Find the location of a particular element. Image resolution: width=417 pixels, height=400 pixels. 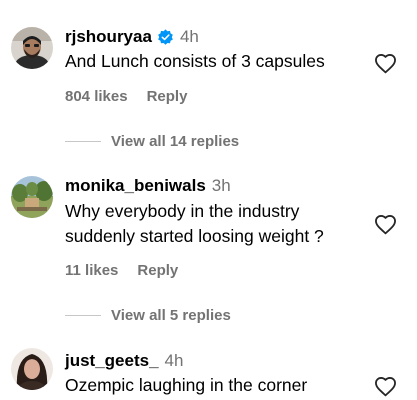

comment-header: just_geets_ 4h is located at coordinates (124, 361).